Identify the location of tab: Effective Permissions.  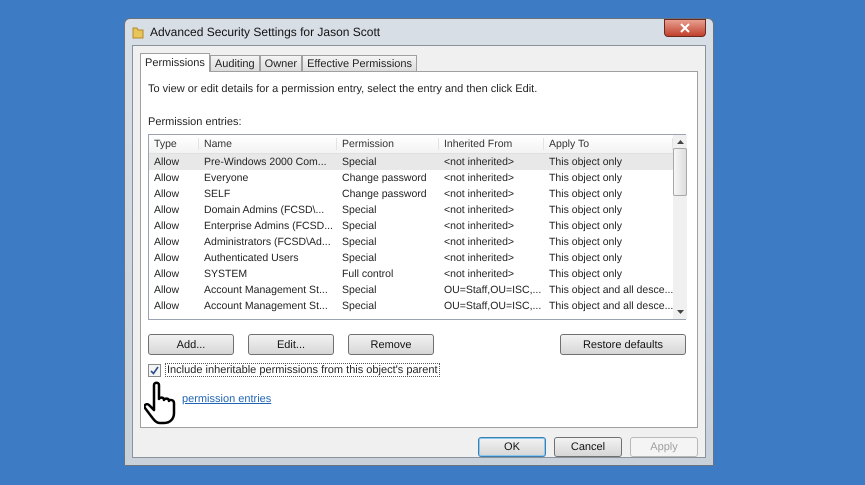
(360, 63).